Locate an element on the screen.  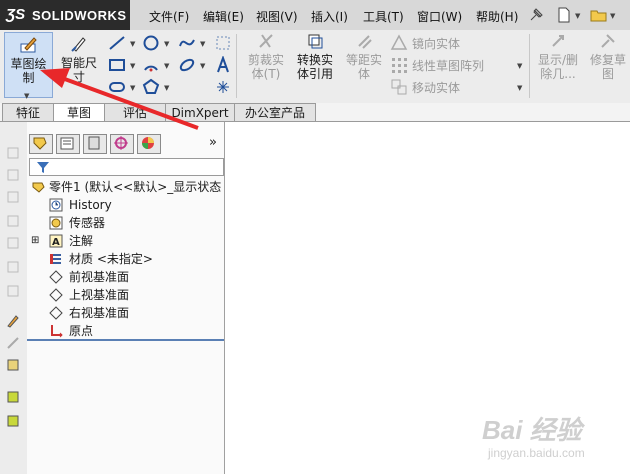
arc-dropdown-icon: ▼ is located at coordinates (166, 66).